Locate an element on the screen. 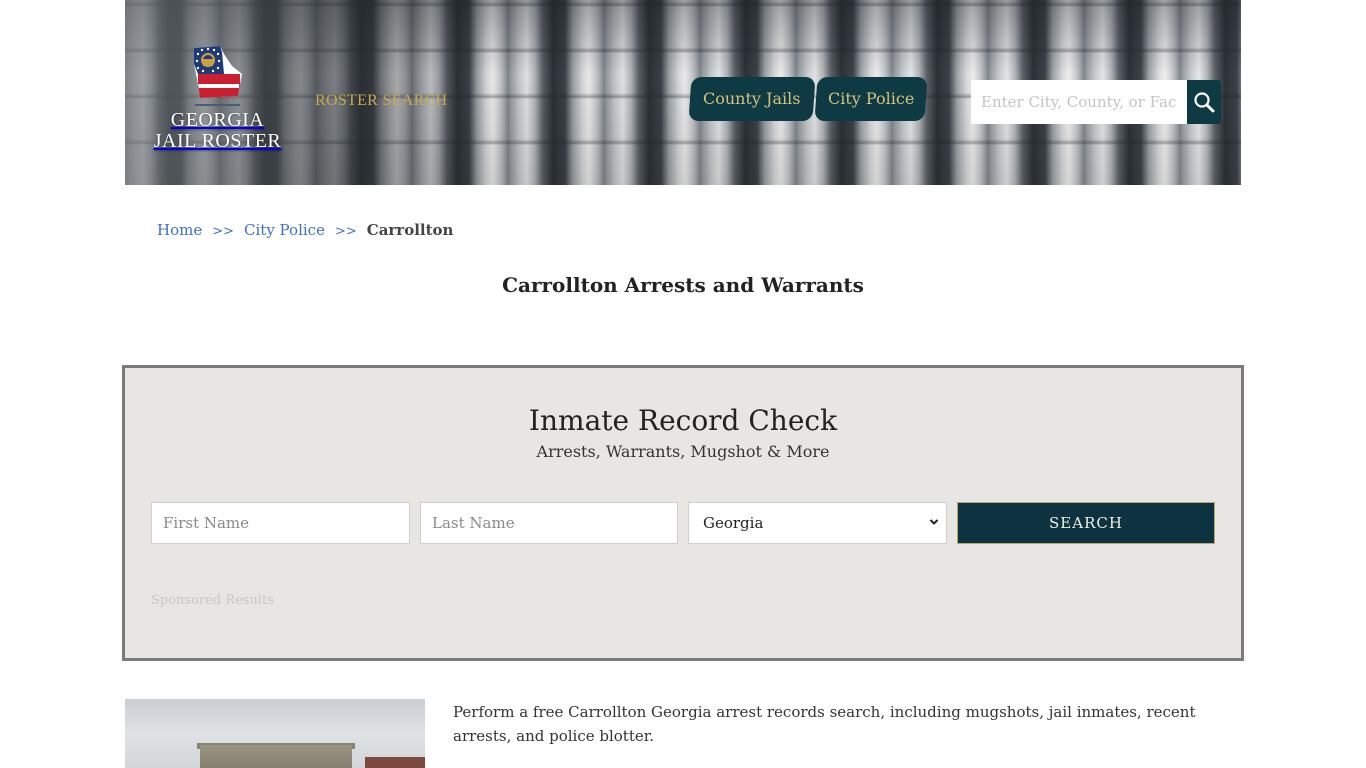 Image resolution: width=1366 pixels, height=768 pixels. site-search-button is located at coordinates (1204, 102).